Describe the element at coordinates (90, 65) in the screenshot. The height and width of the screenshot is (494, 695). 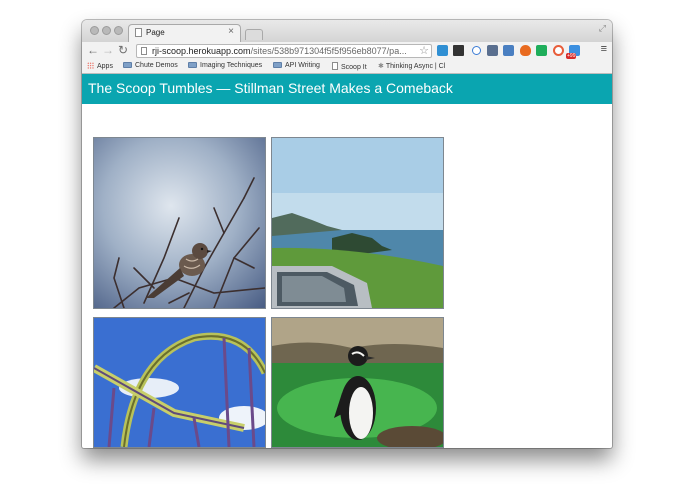
I see `apps-grid-icon` at that location.